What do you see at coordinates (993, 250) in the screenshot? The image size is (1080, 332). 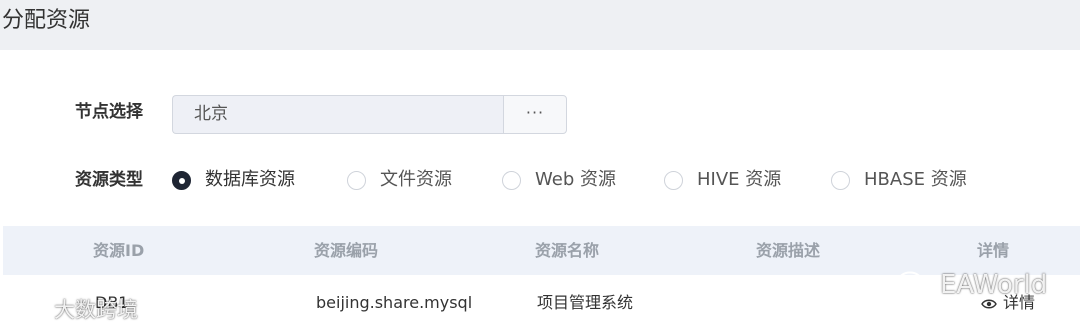 I see `column-header-detail: 详情` at bounding box center [993, 250].